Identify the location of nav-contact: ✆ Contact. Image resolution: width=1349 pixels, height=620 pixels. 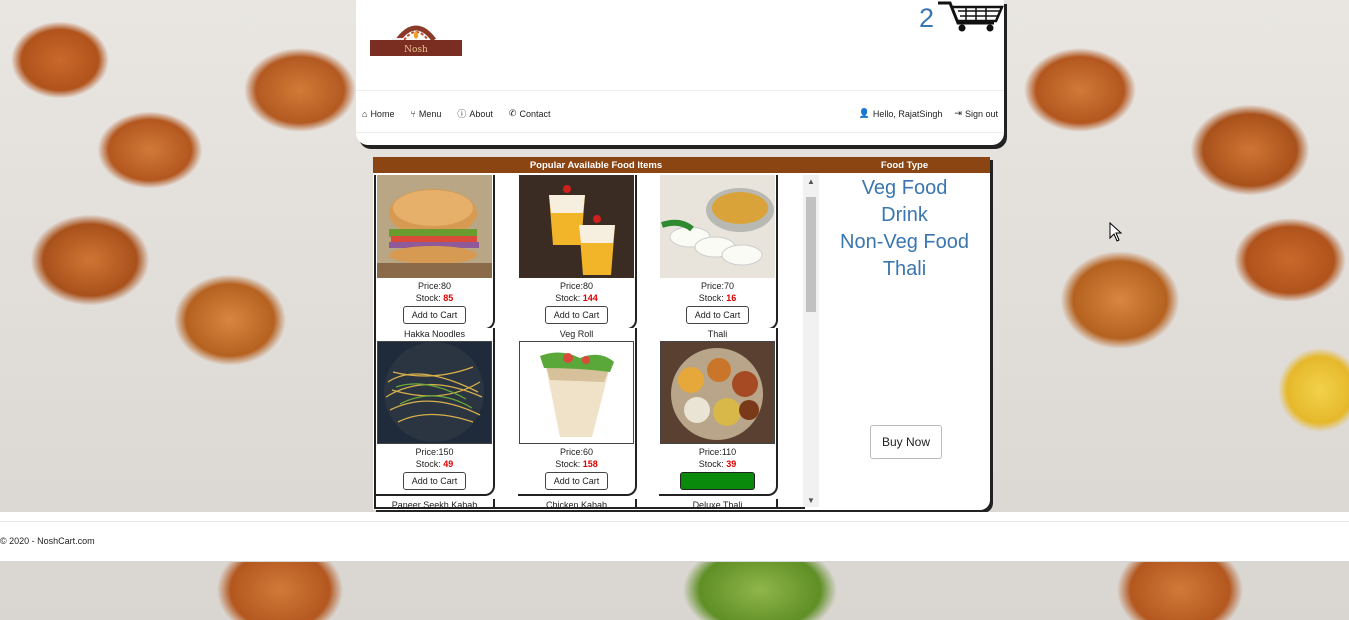
(530, 113).